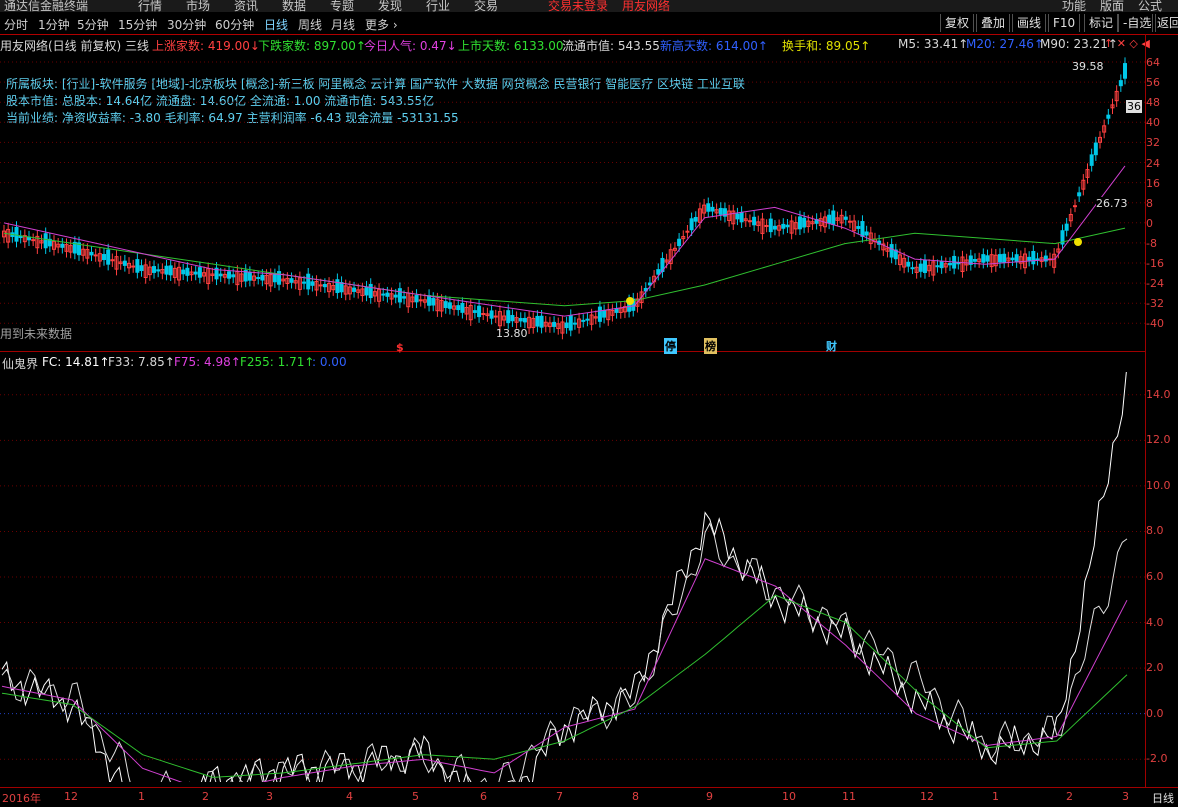 This screenshot has height=807, width=1178. What do you see at coordinates (54, 24) in the screenshot?
I see `period-tab-1min: 1分钟` at bounding box center [54, 24].